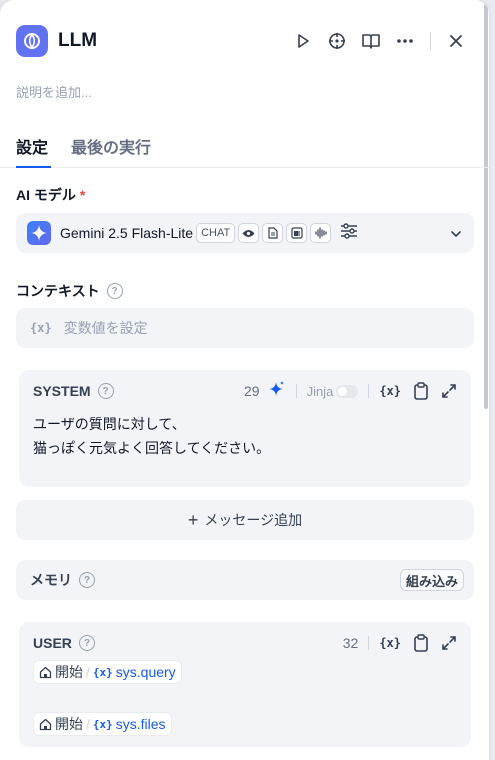  What do you see at coordinates (58, 291) in the screenshot?
I see `context-label-text: コンテキスト` at bounding box center [58, 291].